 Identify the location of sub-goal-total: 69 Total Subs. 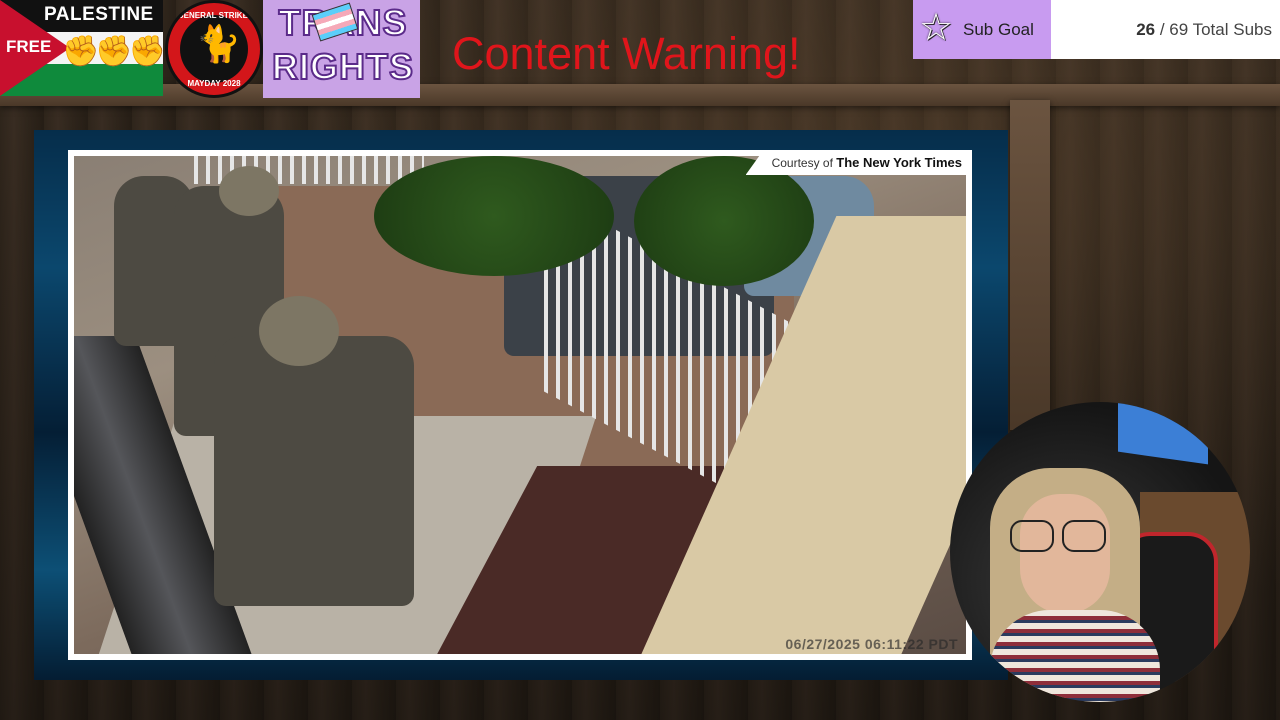
(1220, 29).